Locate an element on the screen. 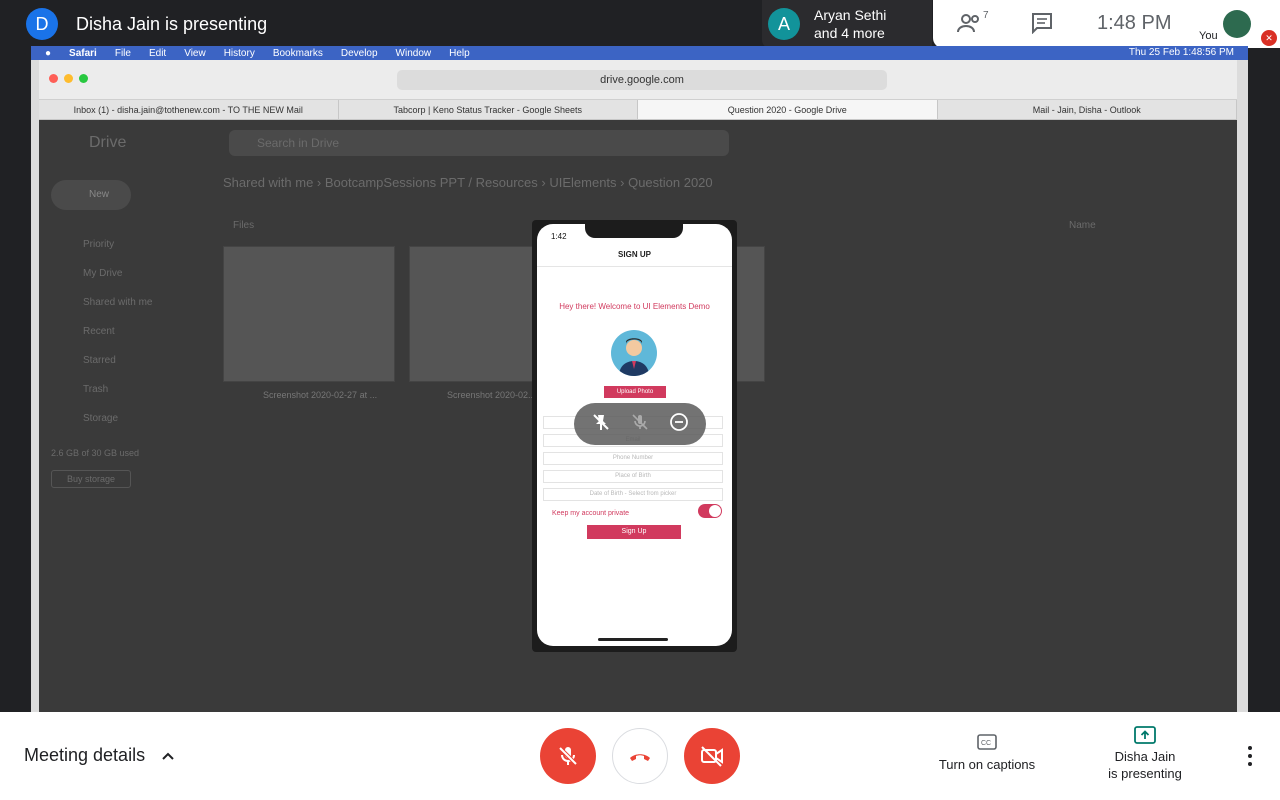 Image resolution: width=1280 pixels, height=800 pixels. chevron-up-icon is located at coordinates (168, 756).